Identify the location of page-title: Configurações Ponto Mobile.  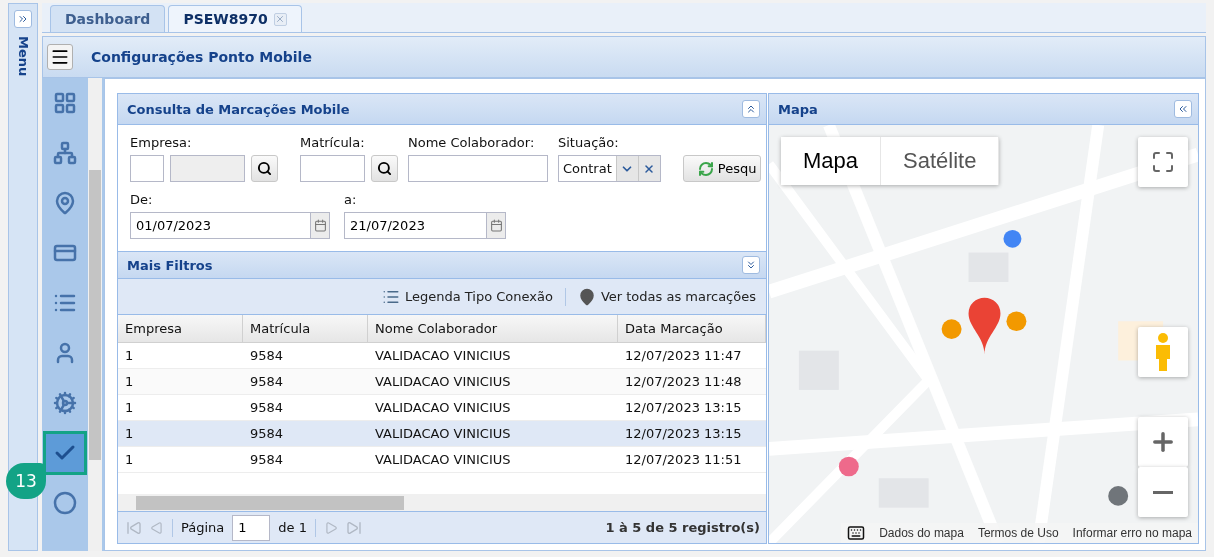
(201, 57).